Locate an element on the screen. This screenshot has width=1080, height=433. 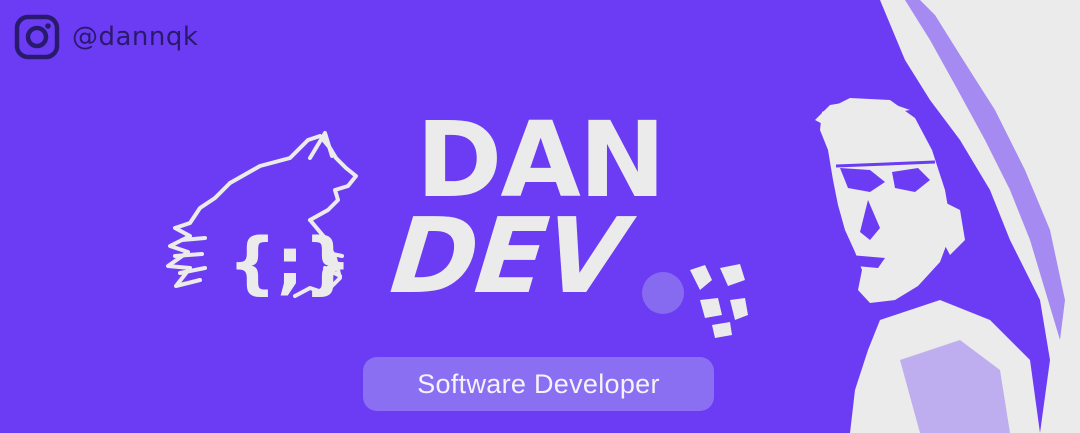
role-badge: Software Developer is located at coordinates (538, 384).